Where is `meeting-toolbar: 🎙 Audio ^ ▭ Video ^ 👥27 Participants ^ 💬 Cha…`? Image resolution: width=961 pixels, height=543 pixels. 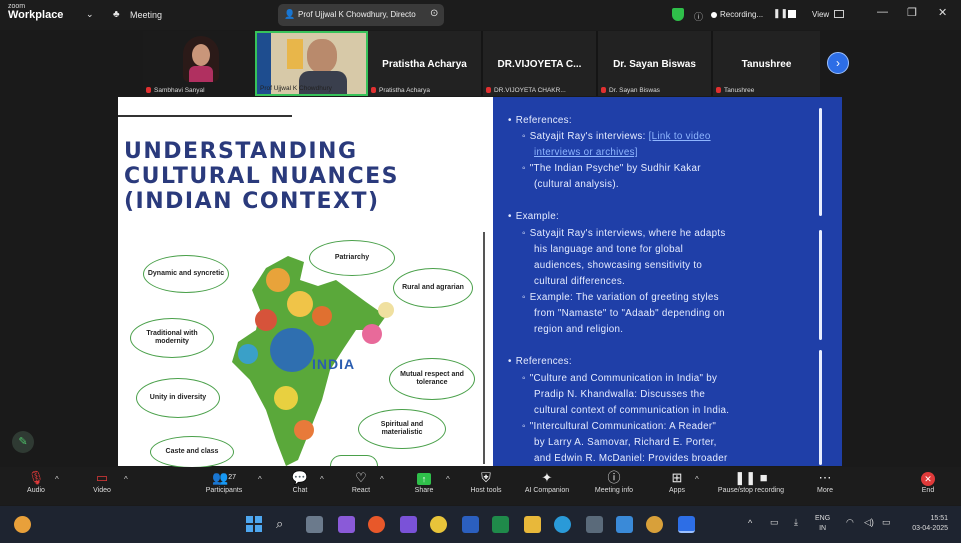
meeting-toolbar: 🎙 Audio ^ ▭ Video ^ 👥27 Participants ^ 💬 Cha… is located at coordinates (480, 486).